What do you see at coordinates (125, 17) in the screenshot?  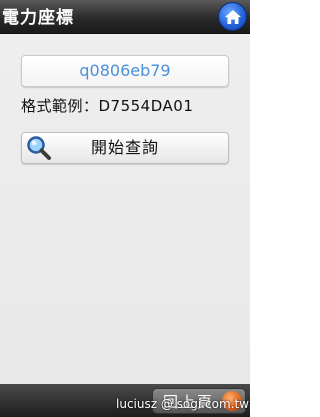 I see `title-bar: 電力座標` at bounding box center [125, 17].